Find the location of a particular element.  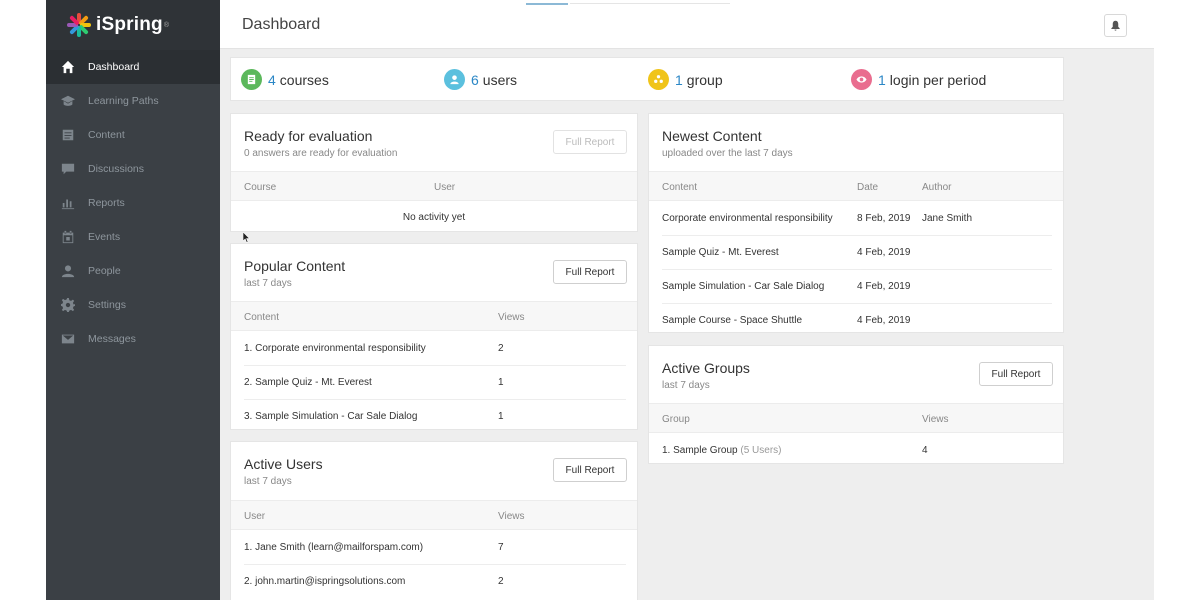

table-header: Course User is located at coordinates (434, 186).